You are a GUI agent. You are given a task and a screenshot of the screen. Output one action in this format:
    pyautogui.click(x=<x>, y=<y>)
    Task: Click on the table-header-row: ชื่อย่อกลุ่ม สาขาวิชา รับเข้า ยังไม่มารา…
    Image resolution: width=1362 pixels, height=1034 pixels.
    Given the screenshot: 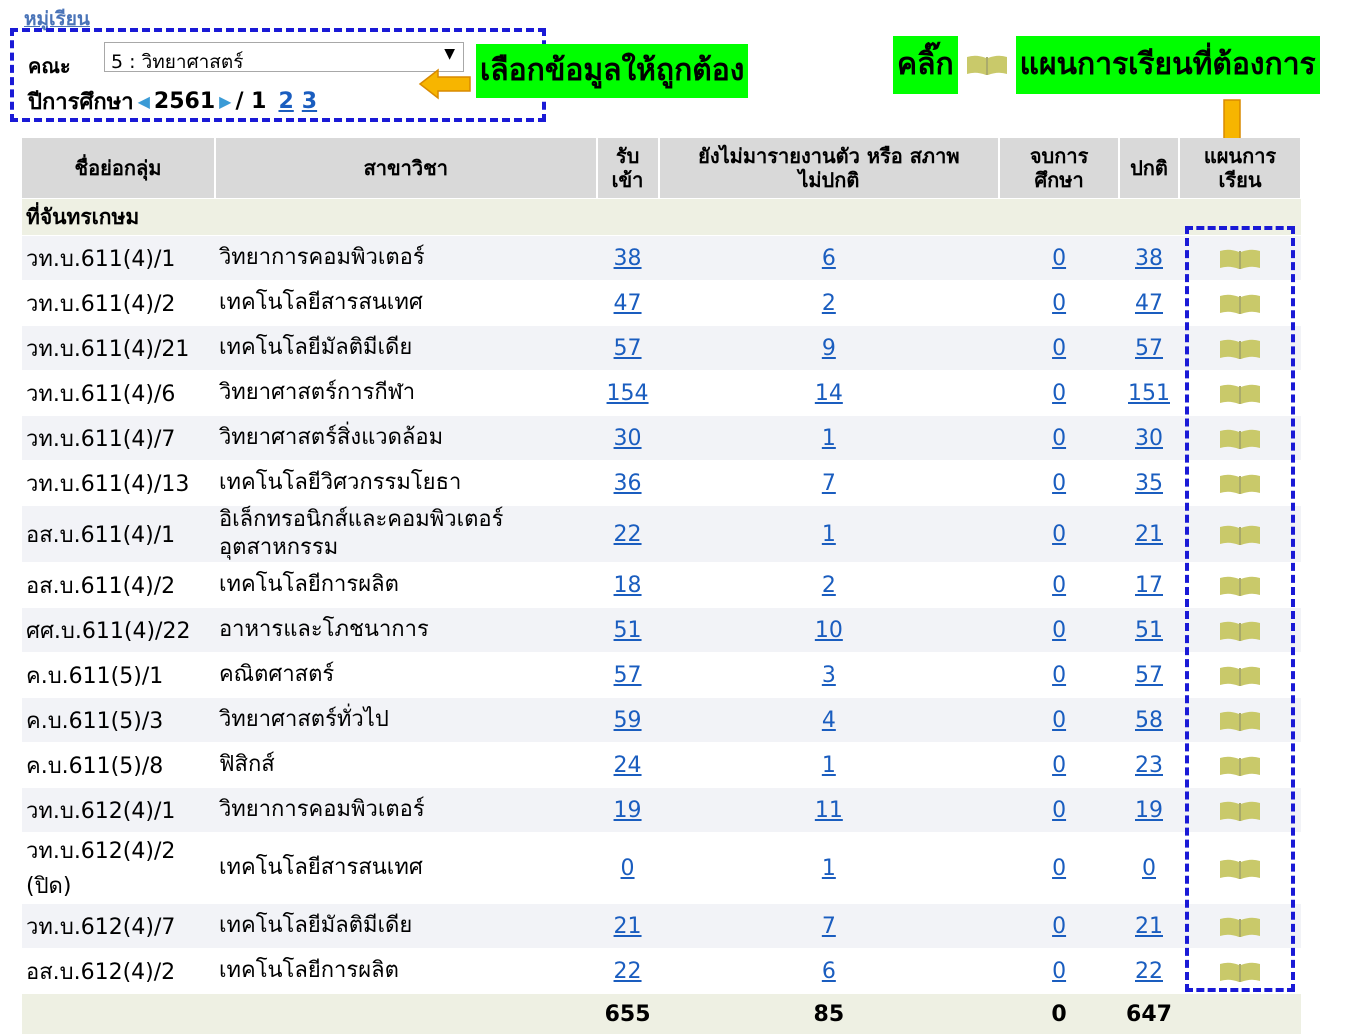 What is the action you would take?
    pyautogui.click(x=661, y=168)
    